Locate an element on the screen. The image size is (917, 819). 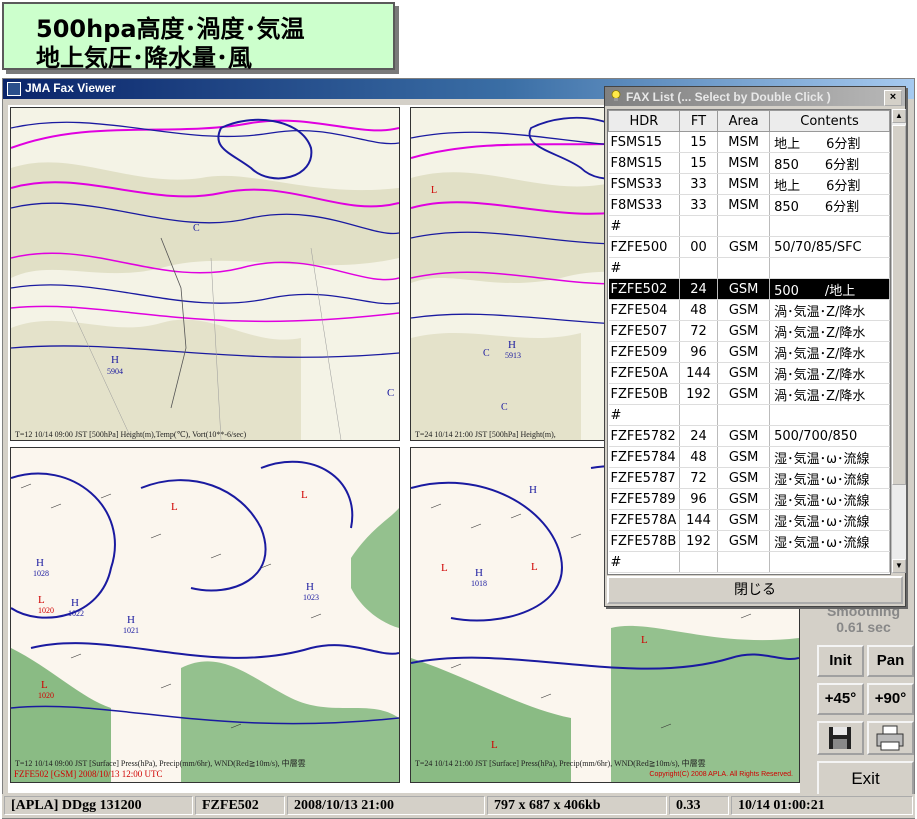
pan-button: Pan is located at coordinates (890, 661).